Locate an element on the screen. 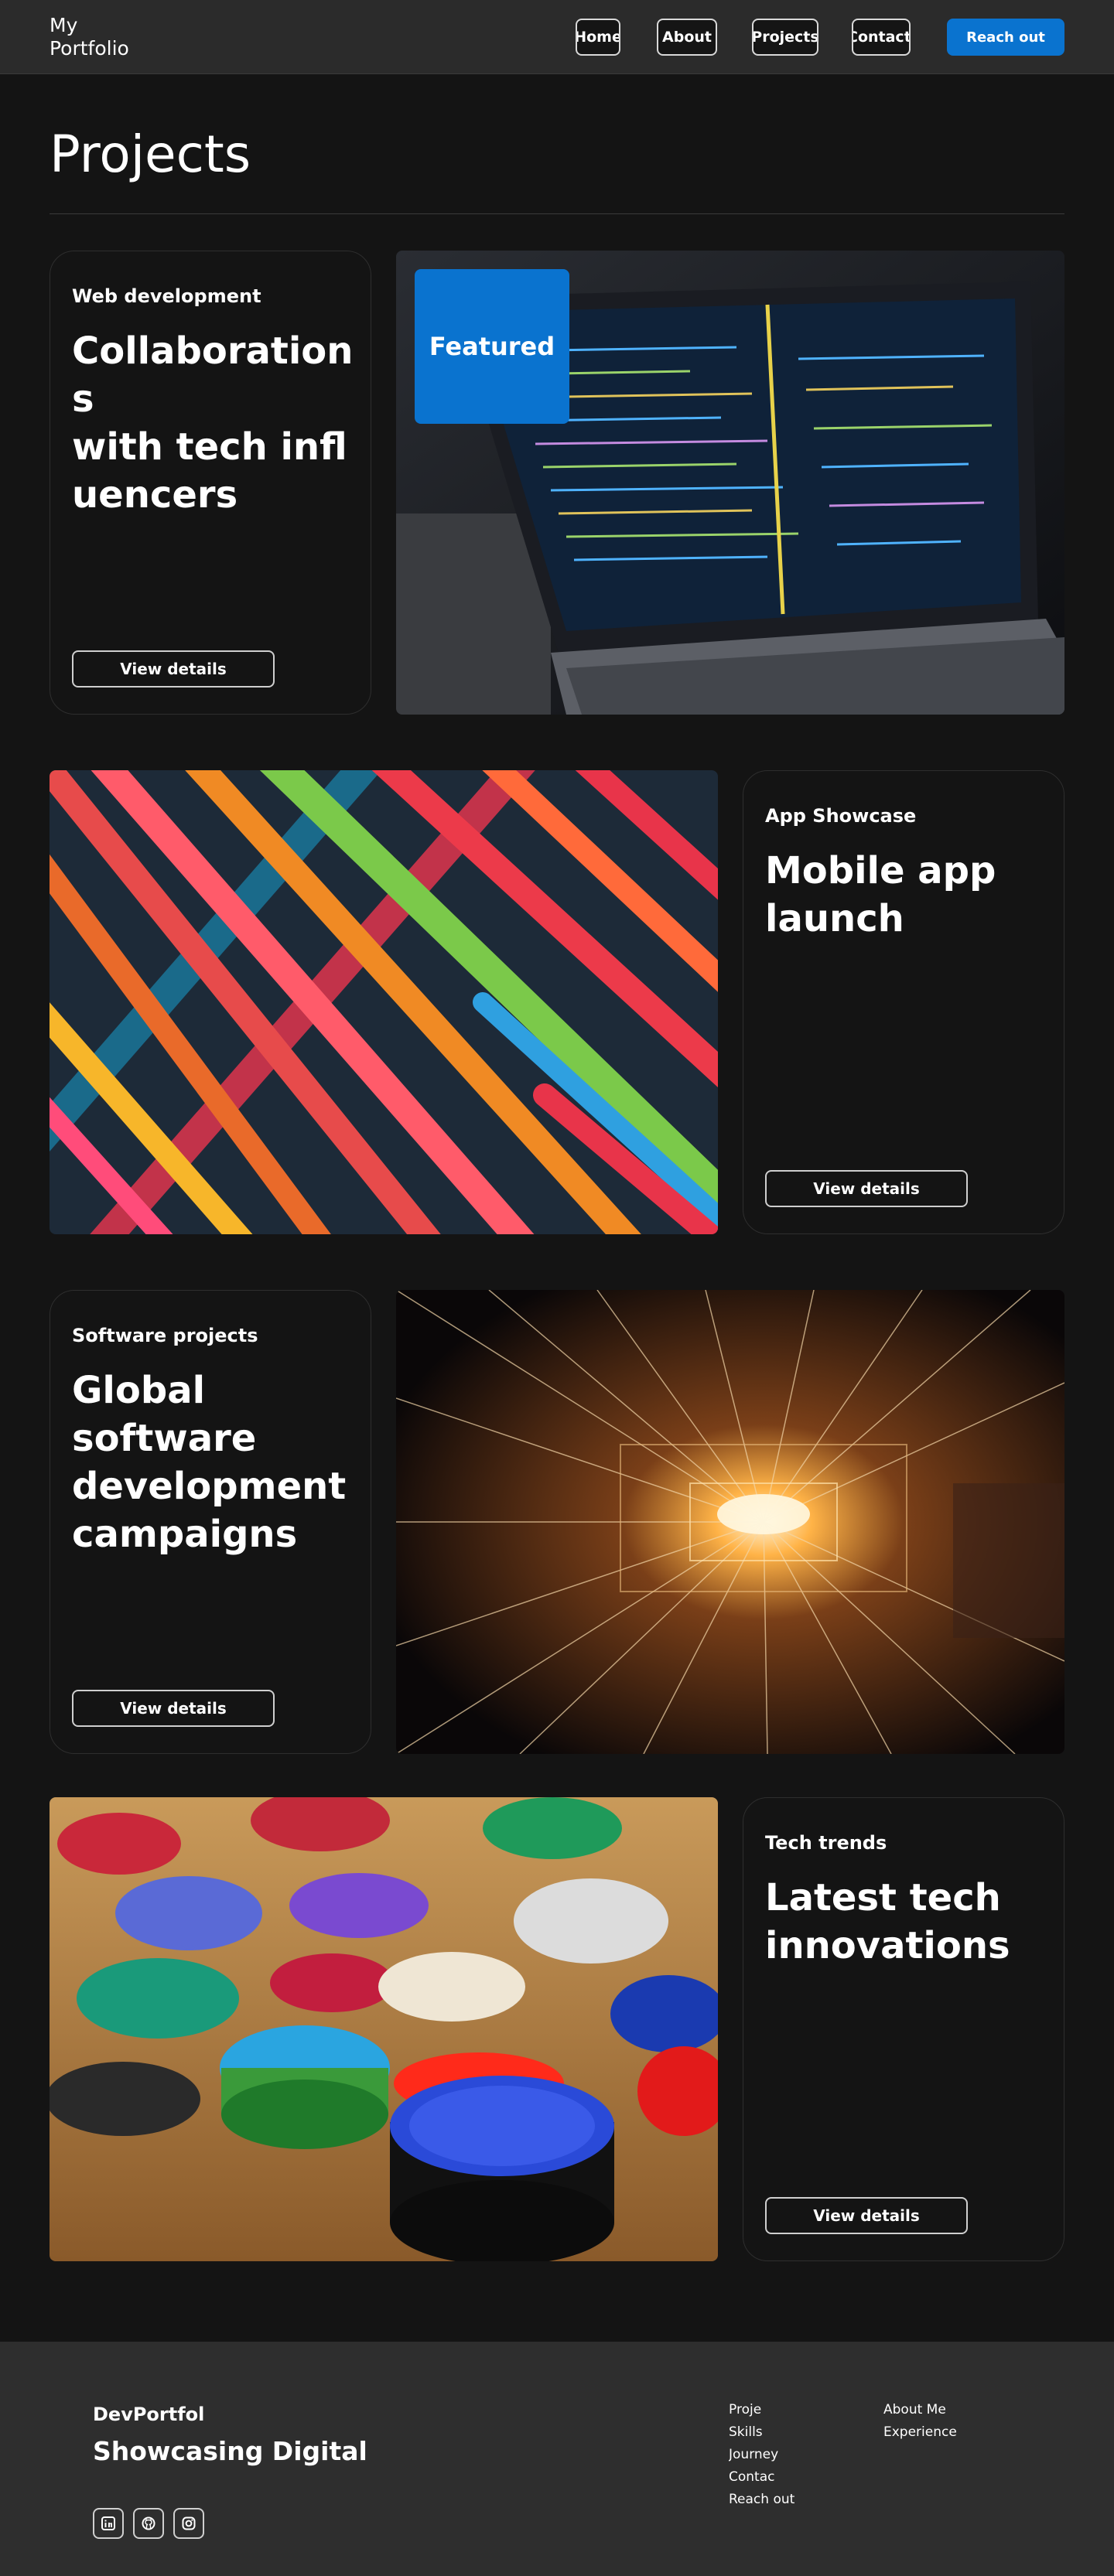  site-brand: My Portfolio is located at coordinates (127, 37).